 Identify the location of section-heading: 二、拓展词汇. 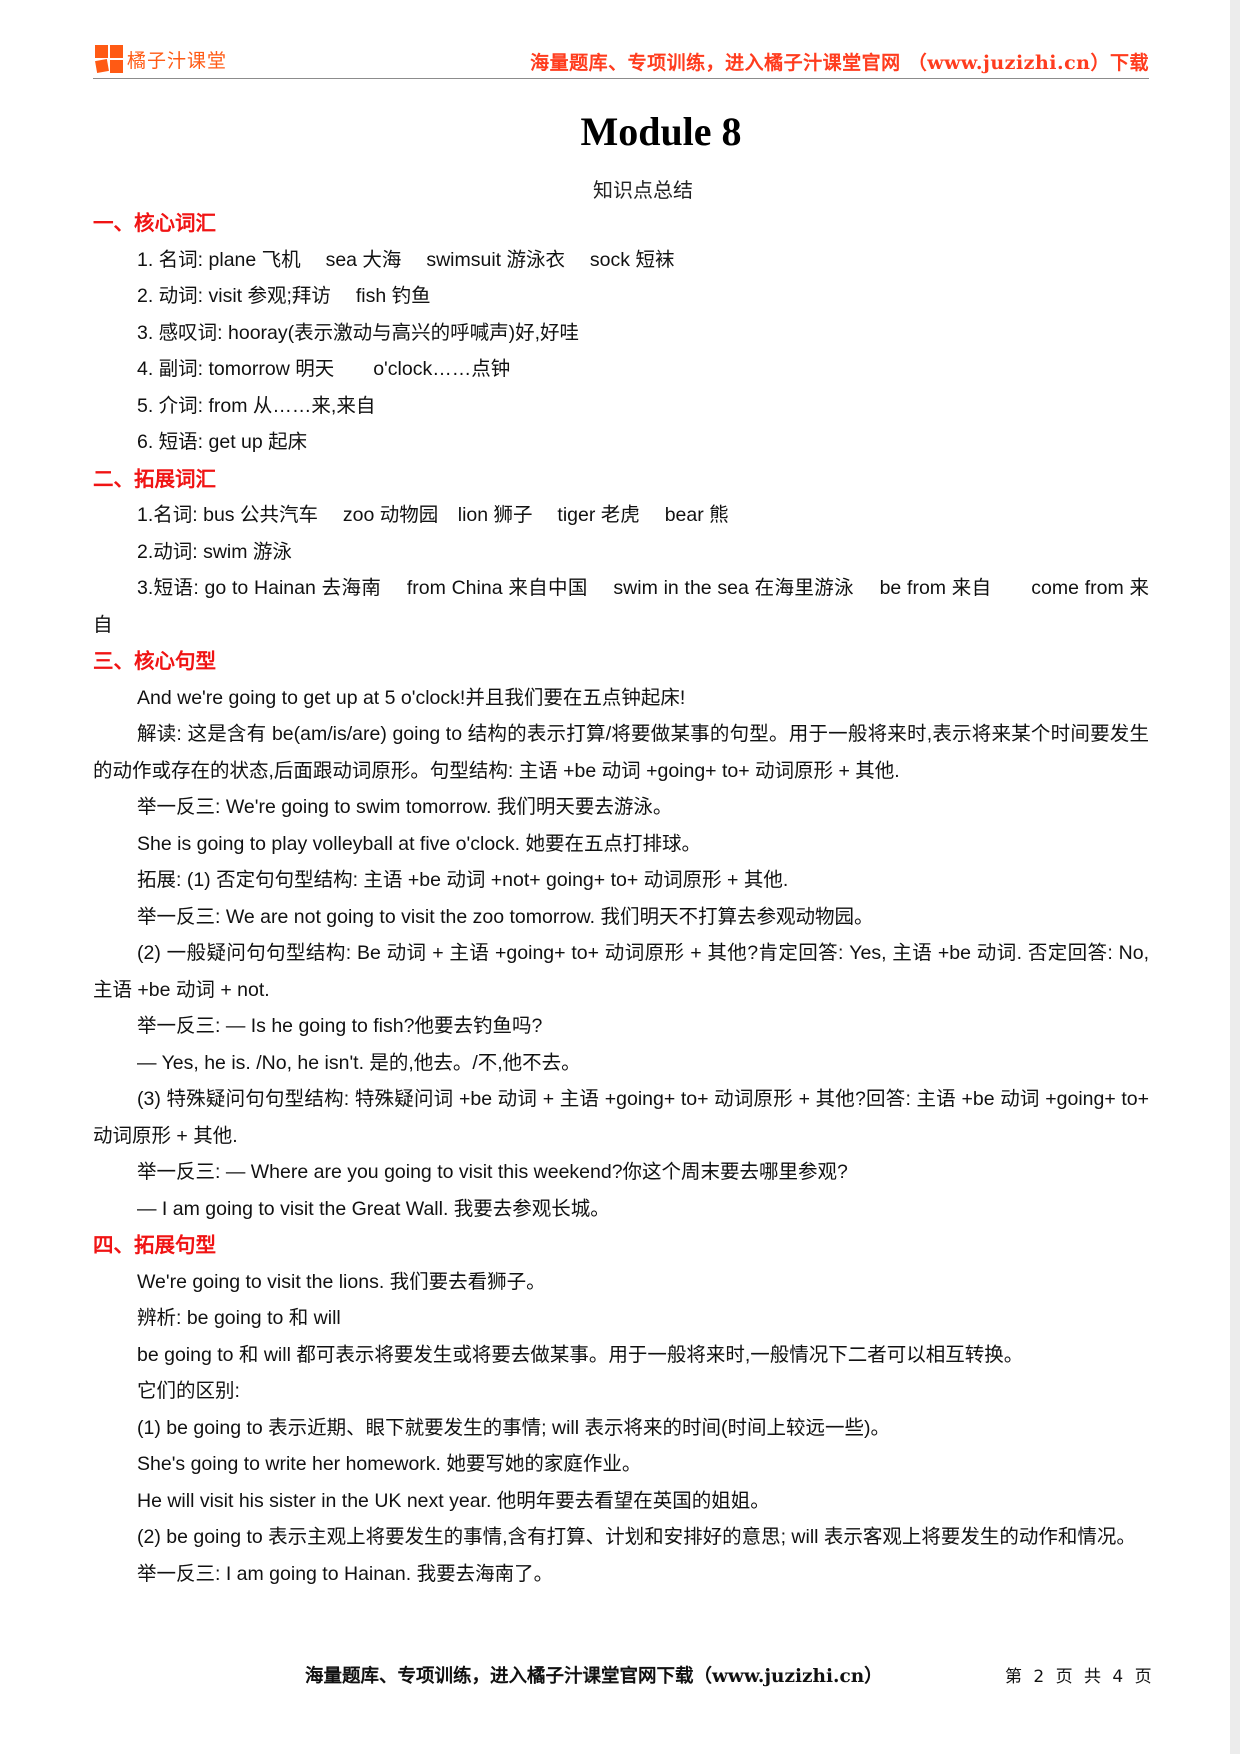
(154, 478).